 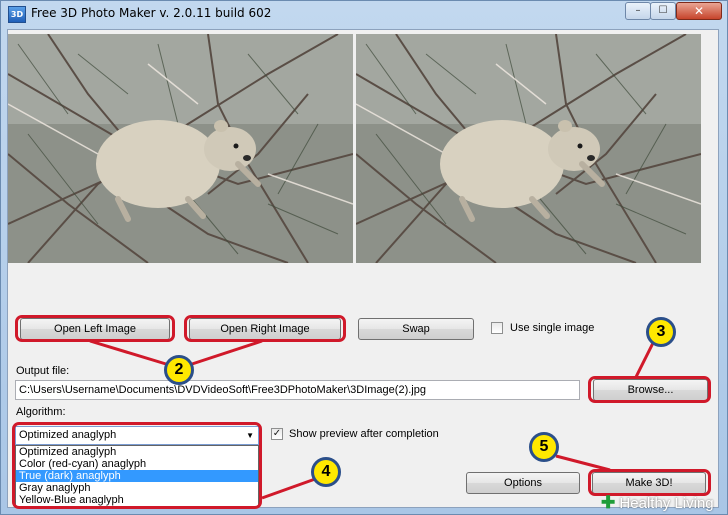 What do you see at coordinates (416, 329) in the screenshot?
I see `swap-button: Swap` at bounding box center [416, 329].